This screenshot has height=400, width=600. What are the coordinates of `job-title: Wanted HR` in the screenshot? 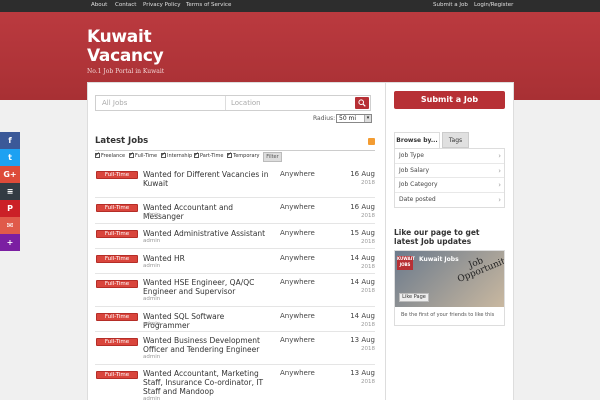 It's located at (208, 258).